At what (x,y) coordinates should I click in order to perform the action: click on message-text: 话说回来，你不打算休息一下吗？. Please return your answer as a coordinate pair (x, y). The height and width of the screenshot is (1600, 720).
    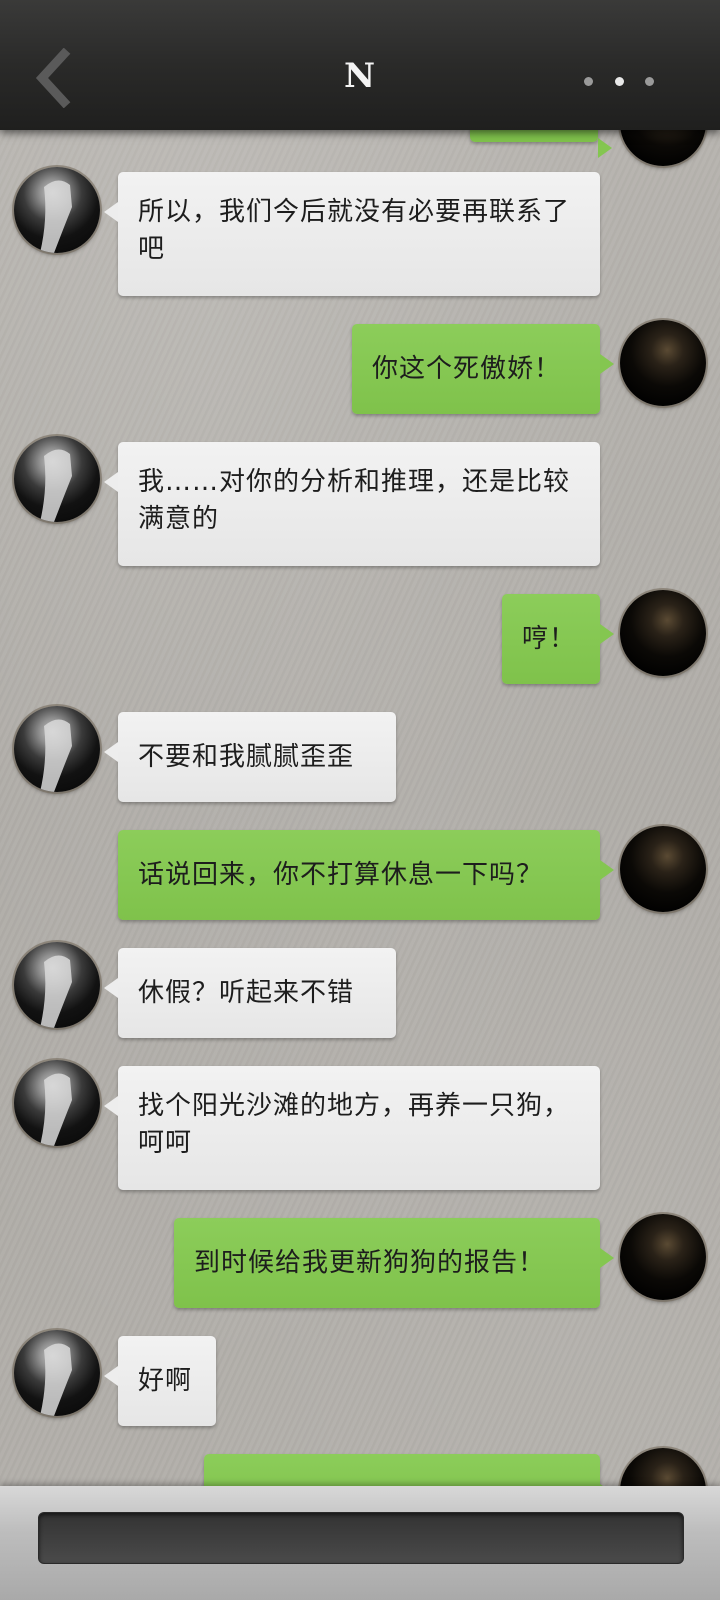
    Looking at the image, I should click on (341, 874).